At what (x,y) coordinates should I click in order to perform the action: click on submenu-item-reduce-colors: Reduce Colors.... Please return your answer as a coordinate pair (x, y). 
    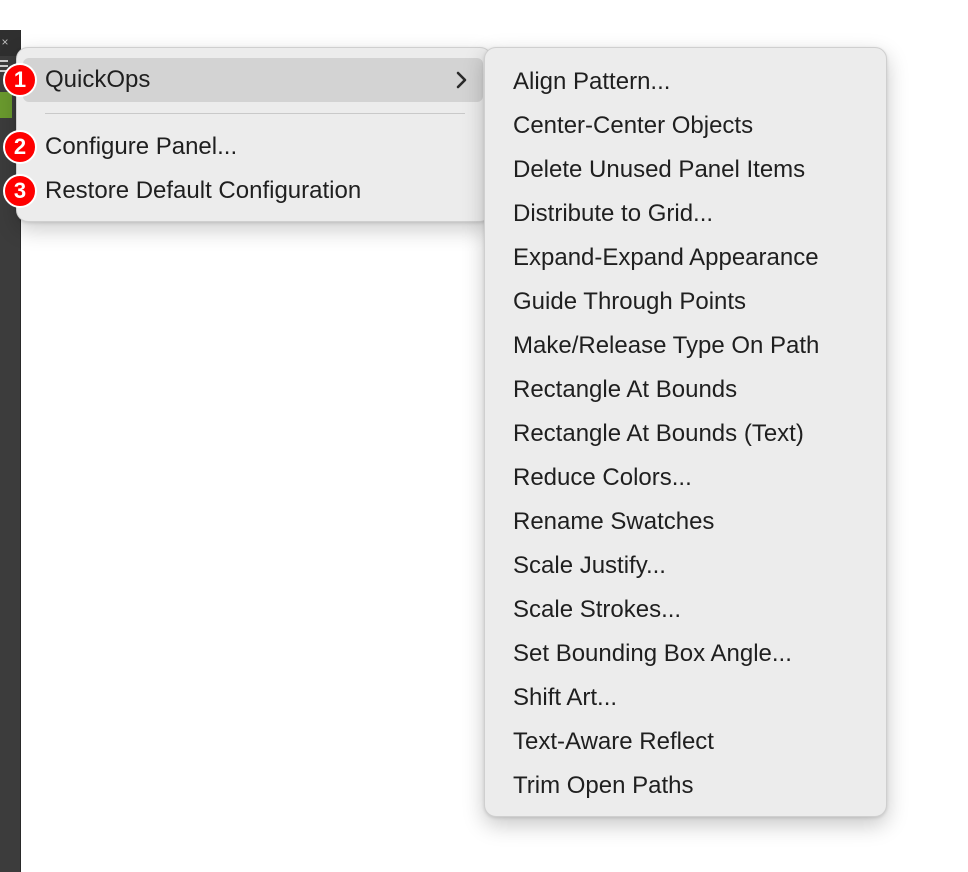
    Looking at the image, I should click on (685, 478).